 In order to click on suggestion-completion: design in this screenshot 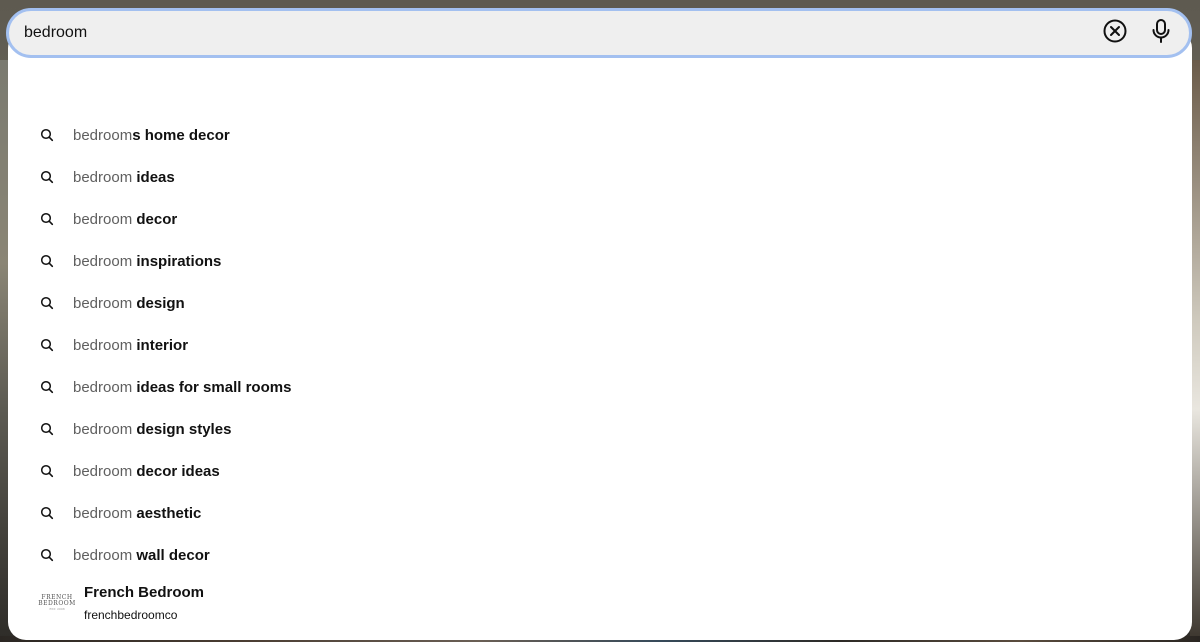, I will do `click(158, 303)`.